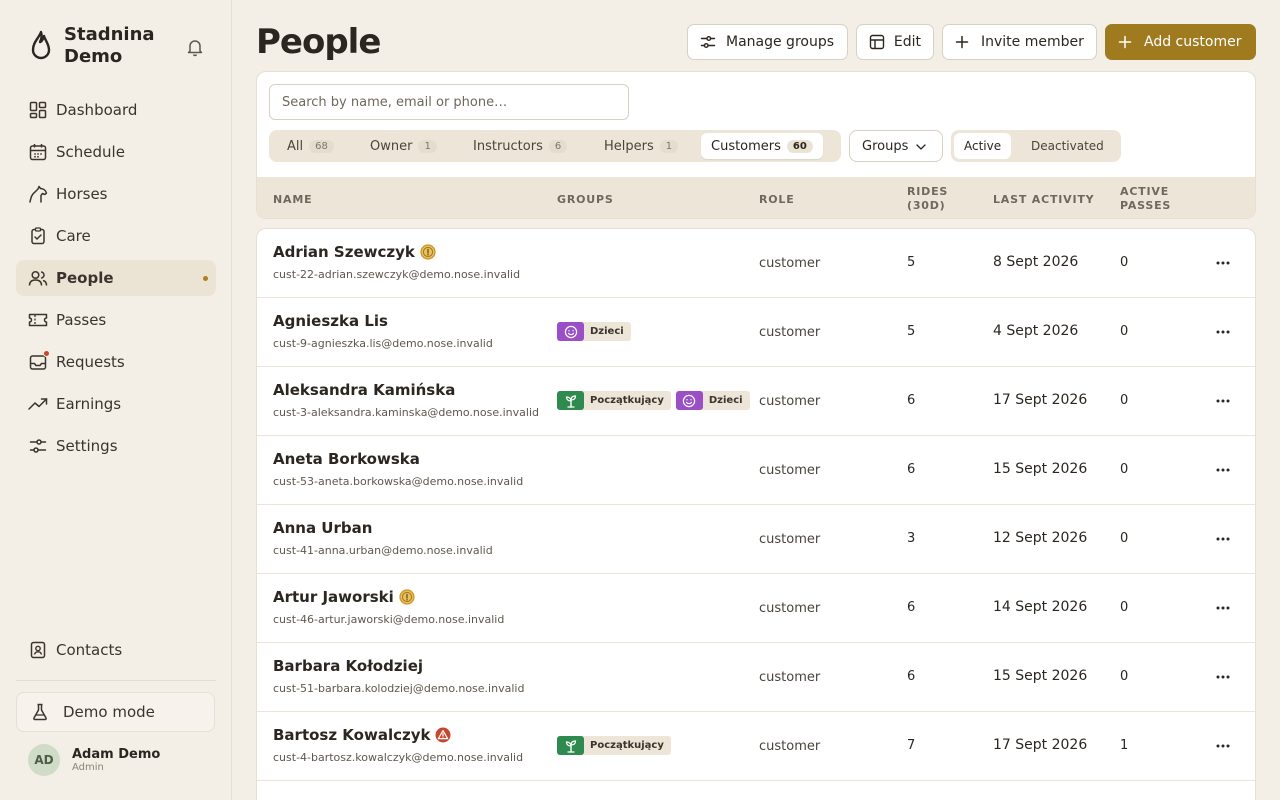 The height and width of the screenshot is (800, 1280). Describe the element at coordinates (1193, 42) in the screenshot. I see `add-customer-label: Add customer` at that location.